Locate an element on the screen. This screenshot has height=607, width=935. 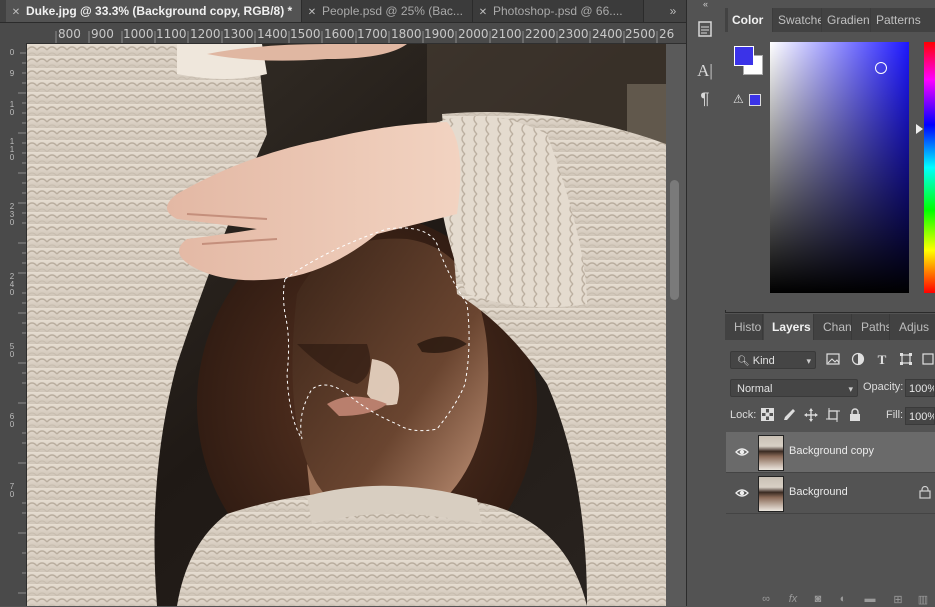
lock-artboard-icon is located at coordinates (833, 416).